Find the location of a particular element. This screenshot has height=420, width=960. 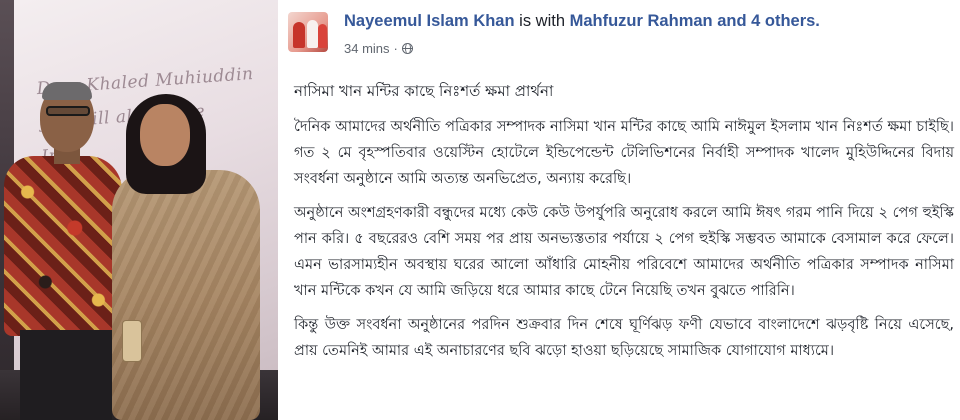

man-glasses is located at coordinates (68, 111).